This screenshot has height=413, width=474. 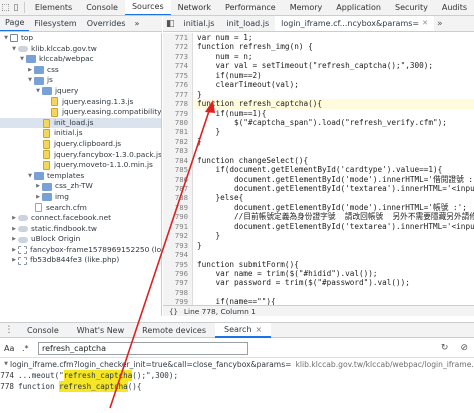 What do you see at coordinates (318, 94) in the screenshot?
I see `code-line: 777}` at bounding box center [318, 94].